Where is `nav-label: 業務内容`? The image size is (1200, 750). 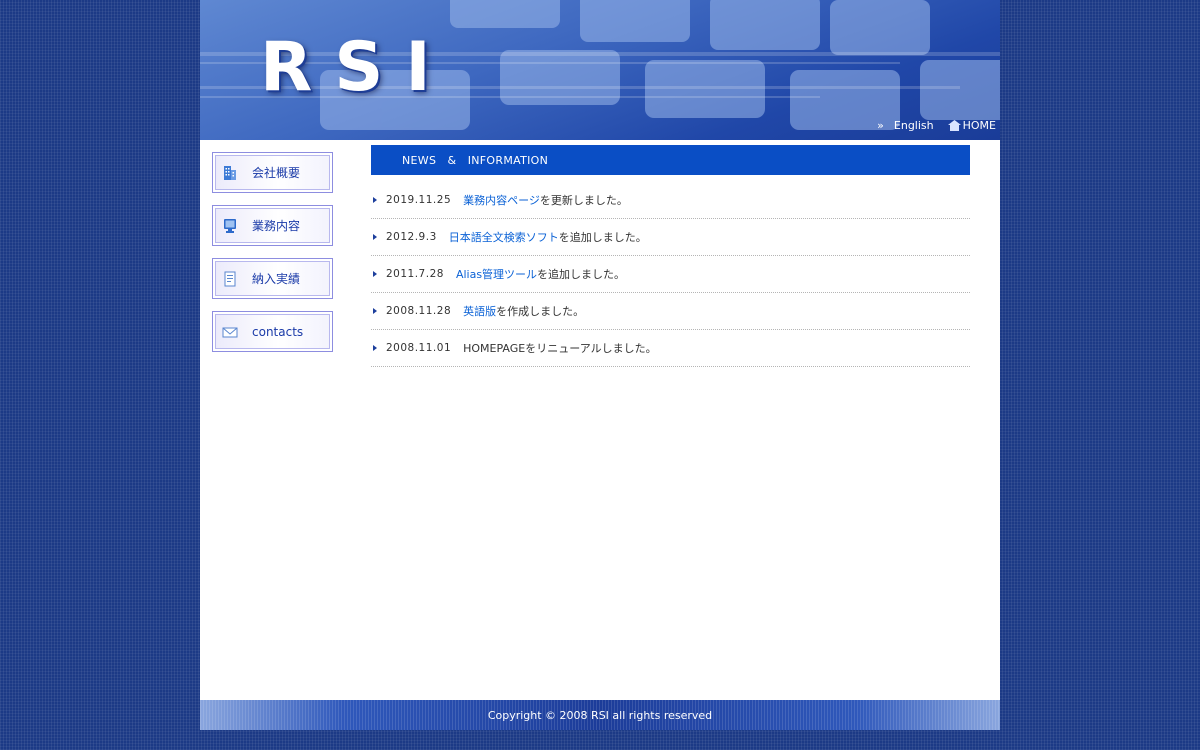
nav-label: 業務内容 is located at coordinates (276, 226).